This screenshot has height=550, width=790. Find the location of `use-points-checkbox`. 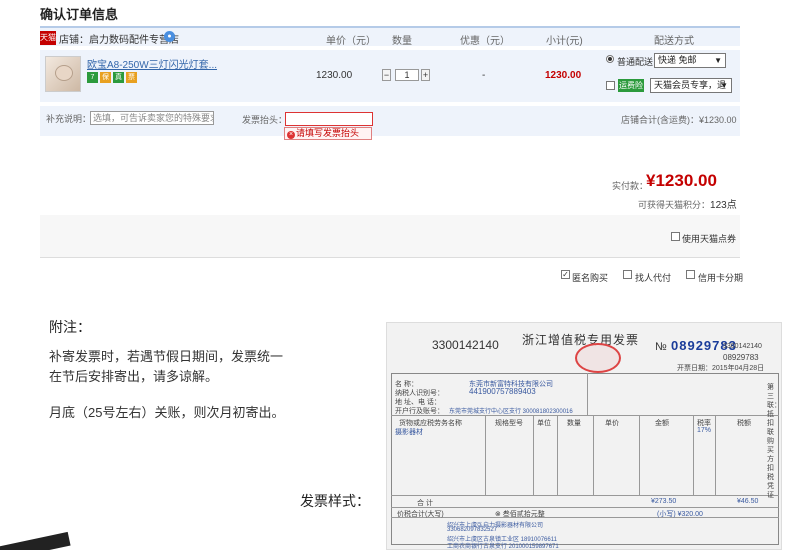

use-points-checkbox is located at coordinates (675, 236).